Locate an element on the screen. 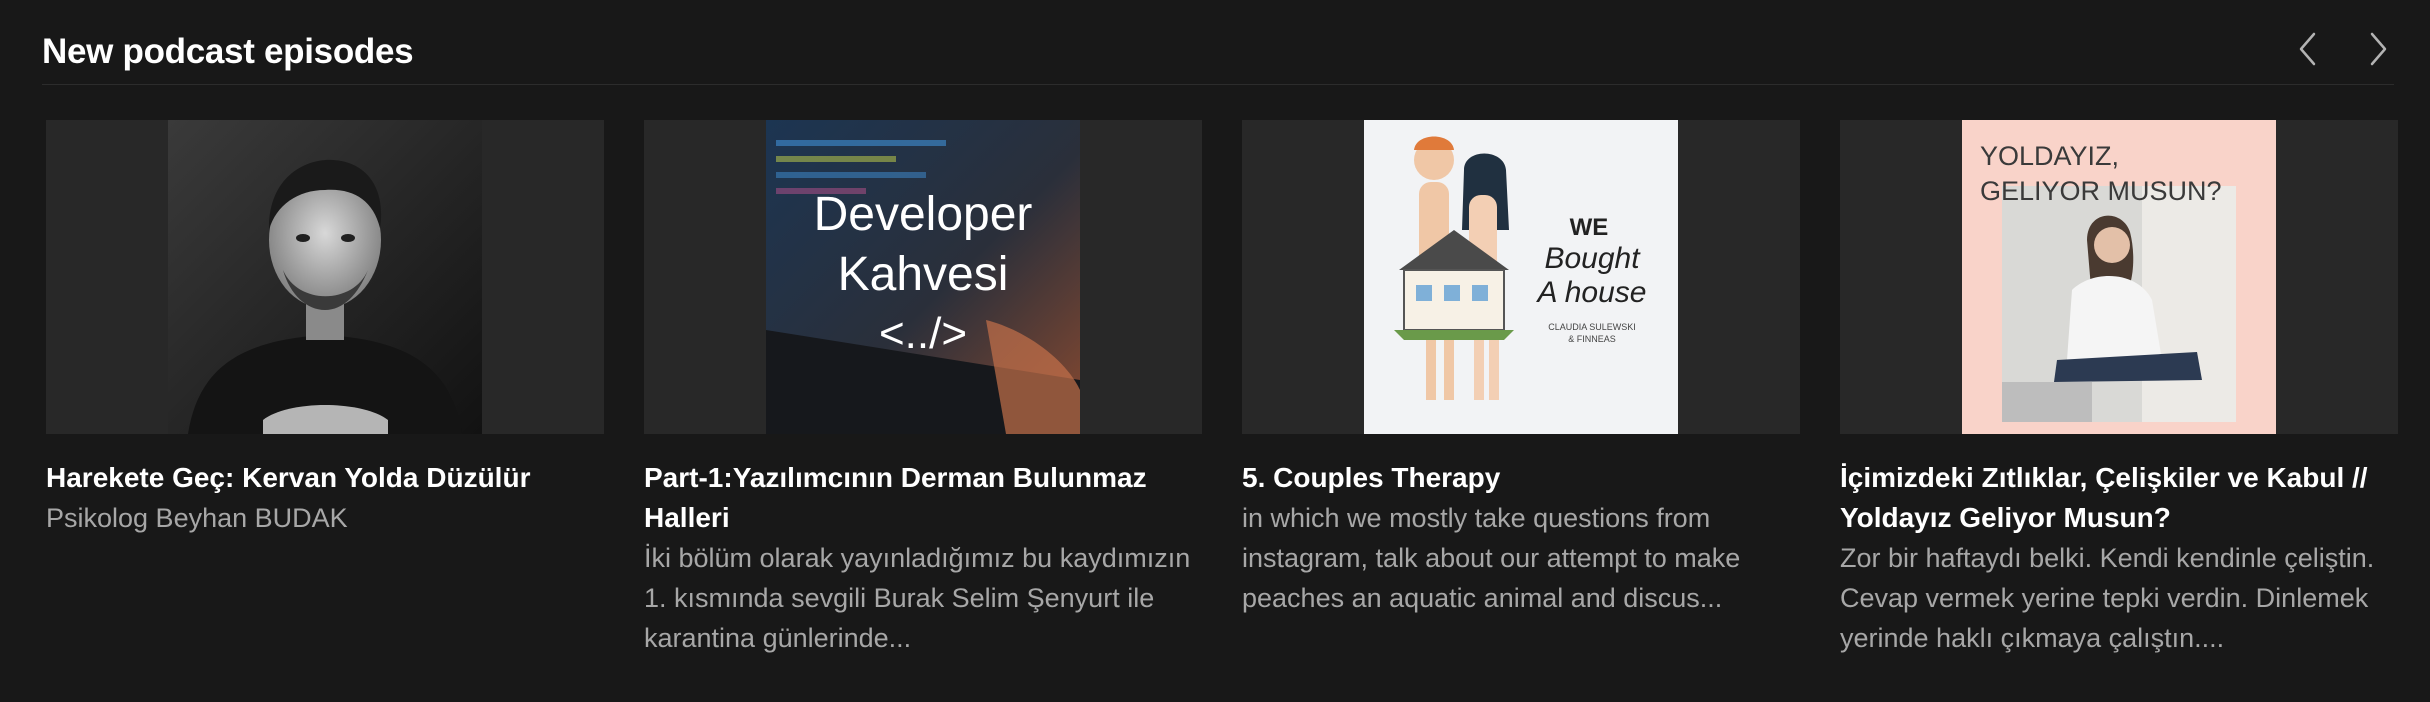 The height and width of the screenshot is (702, 2430). artwork-title-line-2: GELIYOR MUSUN? is located at coordinates (2101, 191).